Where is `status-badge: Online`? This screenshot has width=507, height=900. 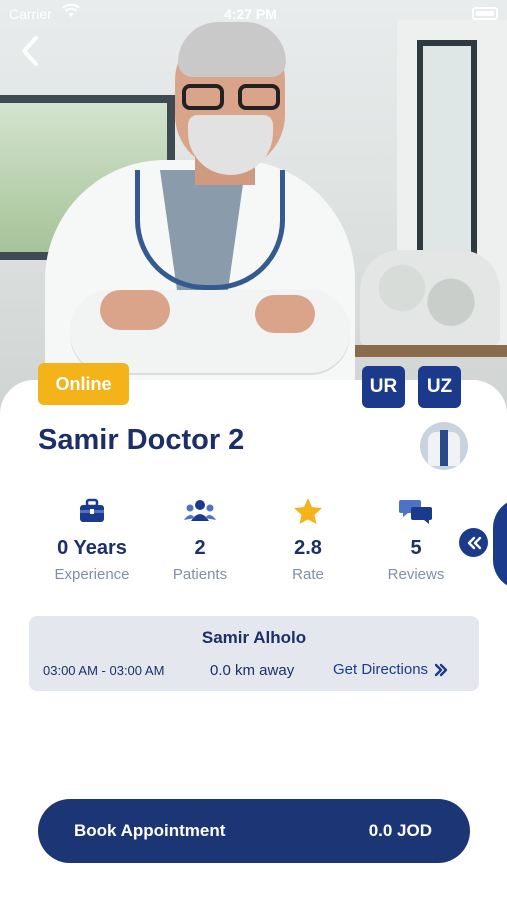
status-badge: Online is located at coordinates (83, 384).